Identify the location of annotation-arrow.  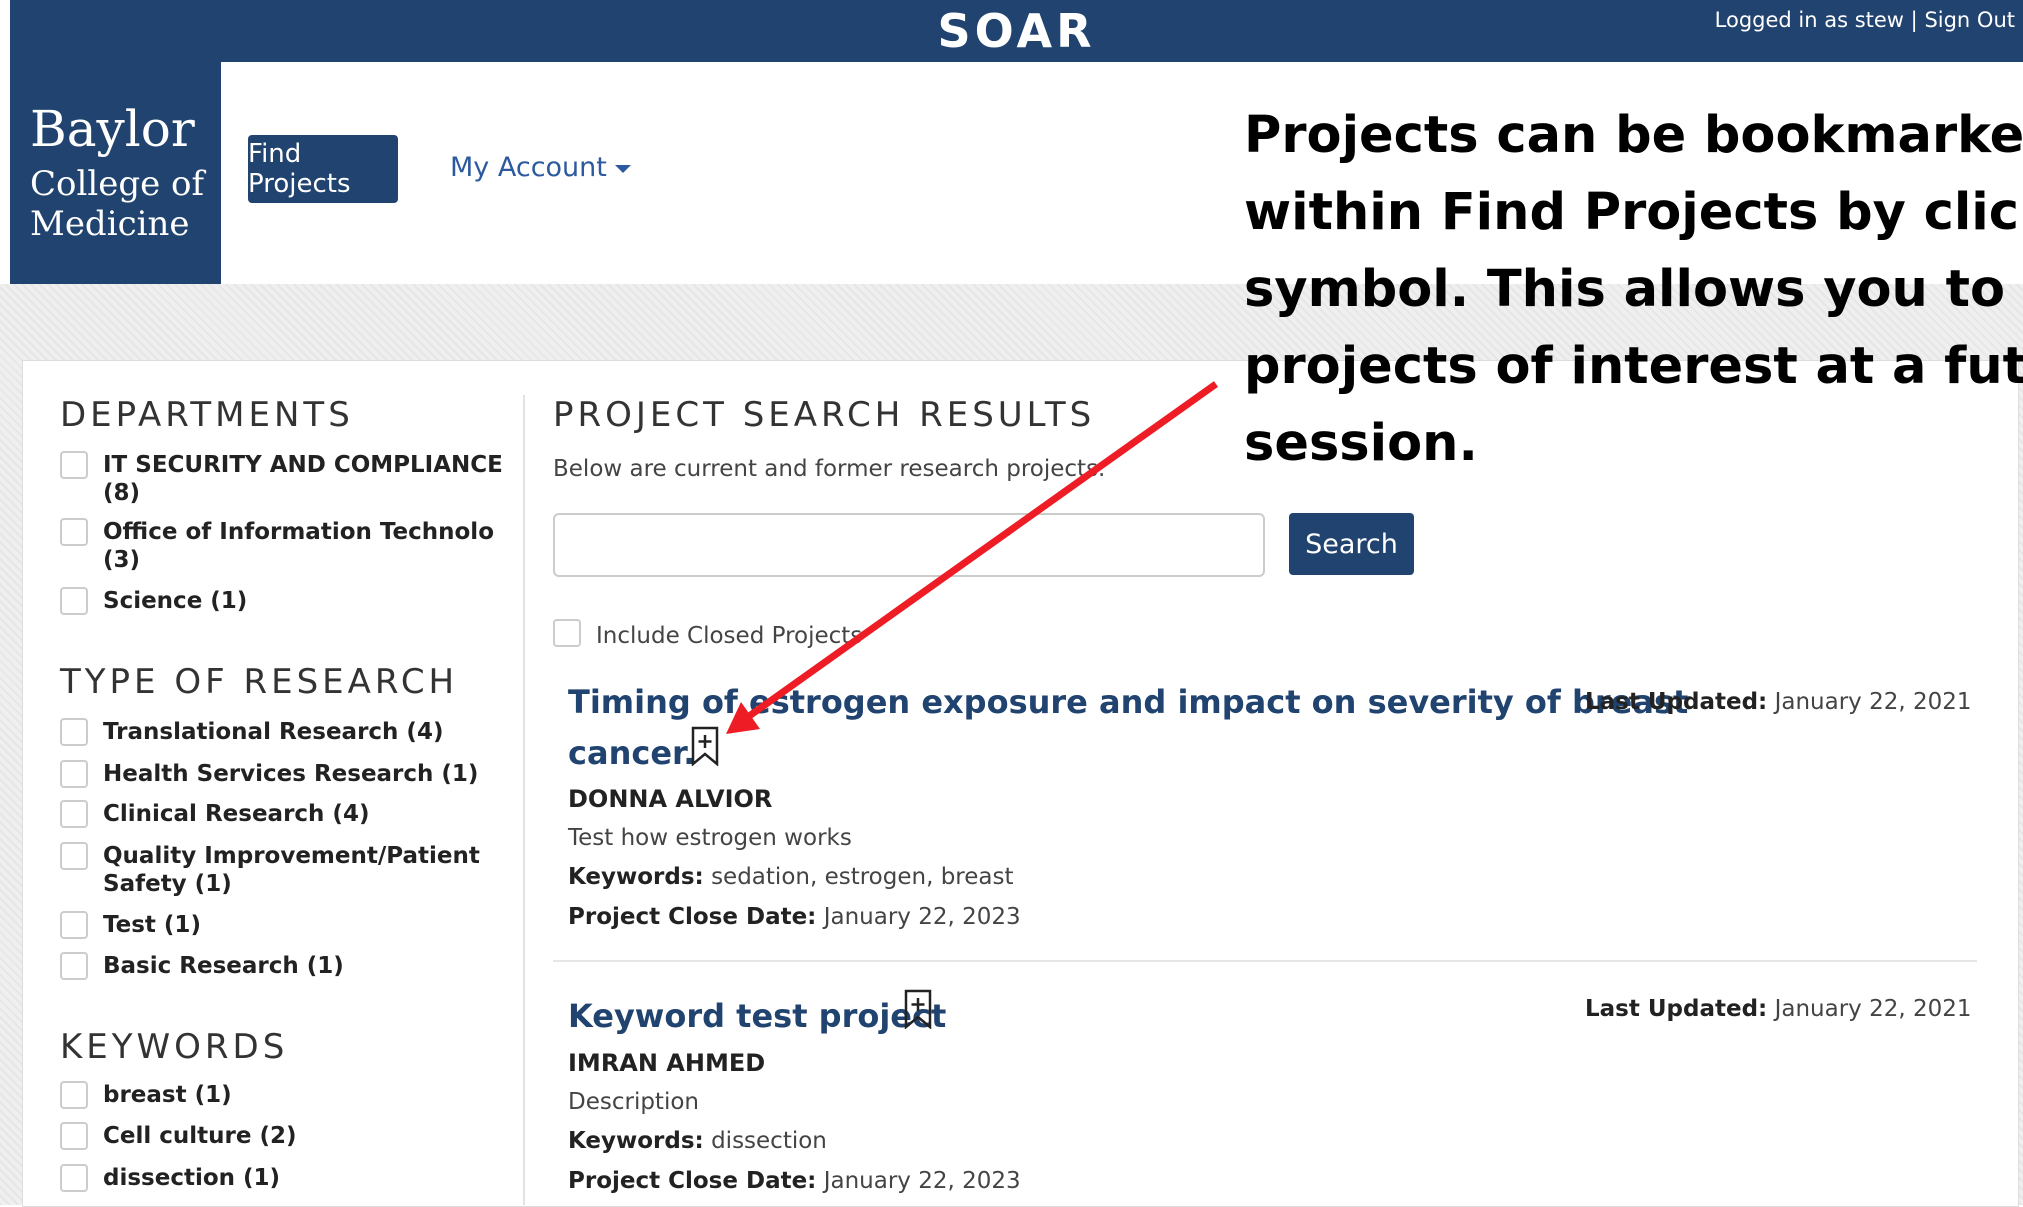
(972, 557).